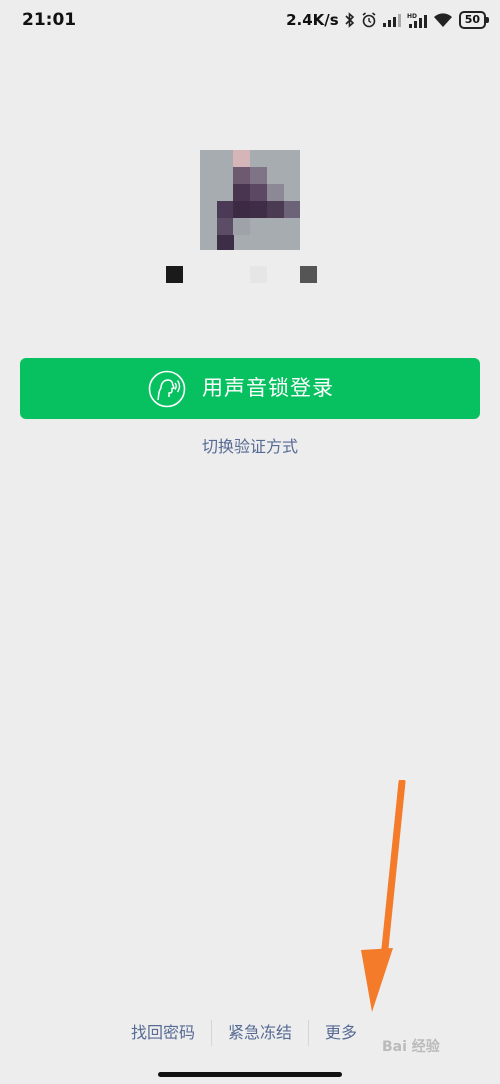  Describe the element at coordinates (49, 20) in the screenshot. I see `status-time: 21:01` at that location.